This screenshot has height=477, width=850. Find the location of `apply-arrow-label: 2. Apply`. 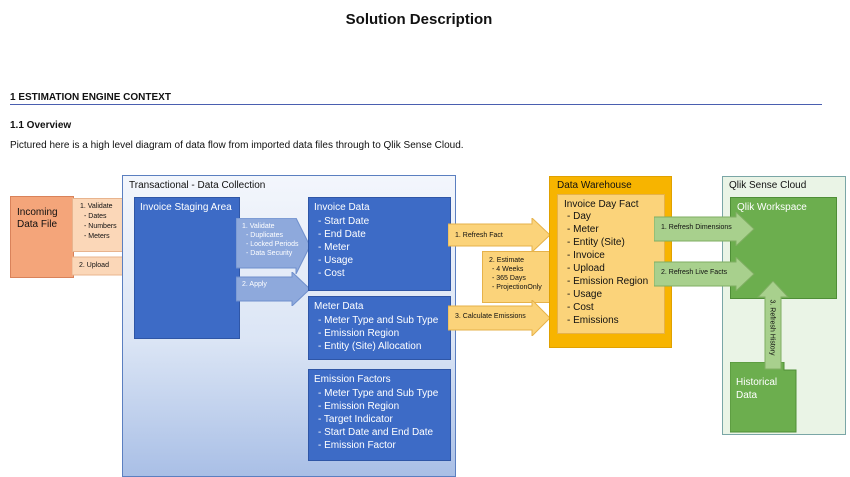

apply-arrow-label: 2. Apply is located at coordinates (254, 284).